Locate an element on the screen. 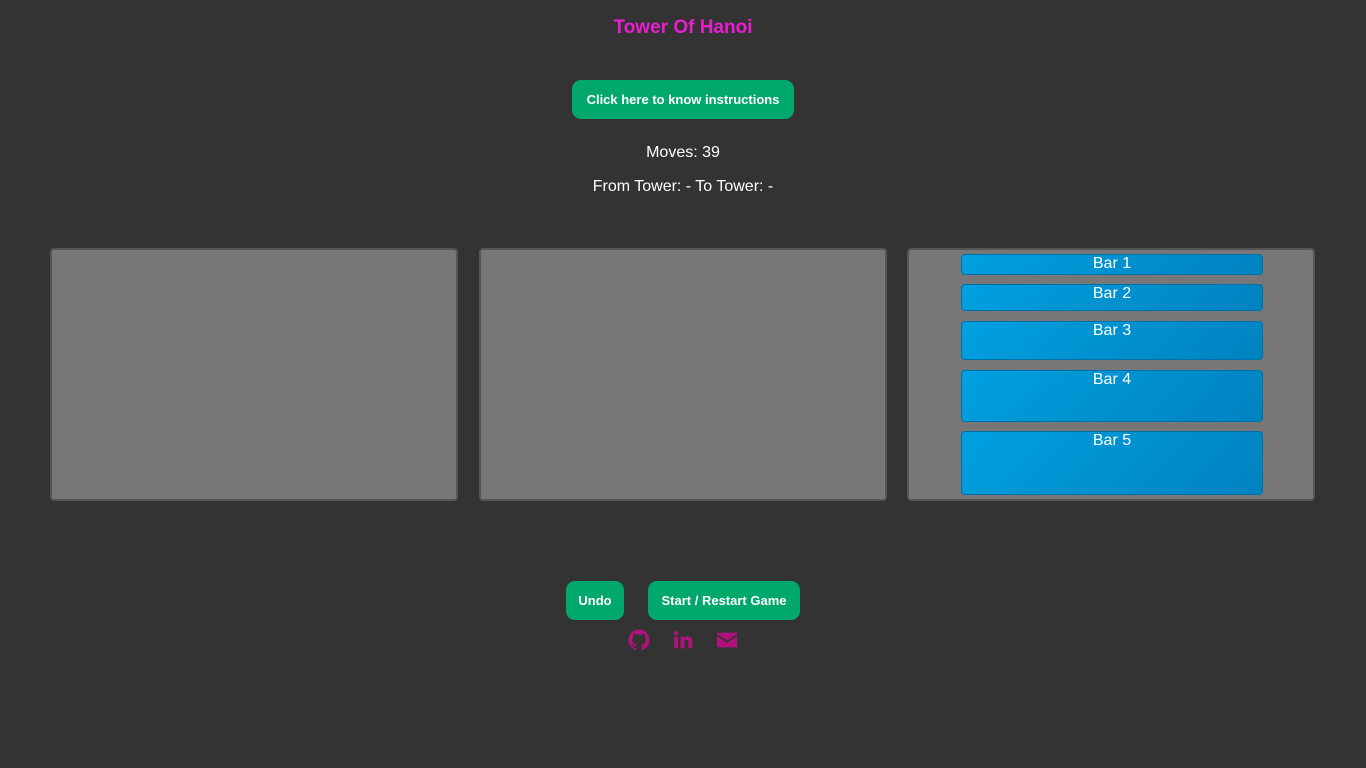 The width and height of the screenshot is (1366, 768). bar-5: Bar 5 is located at coordinates (1112, 463).